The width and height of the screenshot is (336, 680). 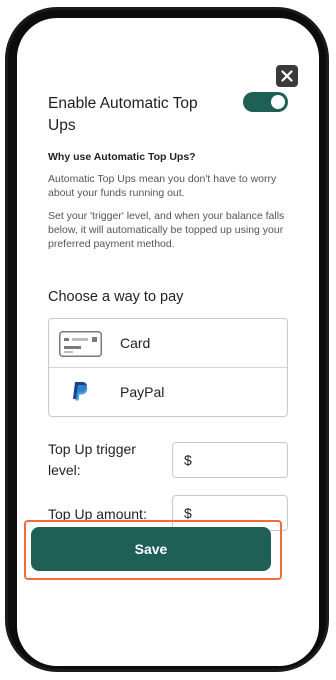 I want to click on close-icon, so click(x=287, y=76).